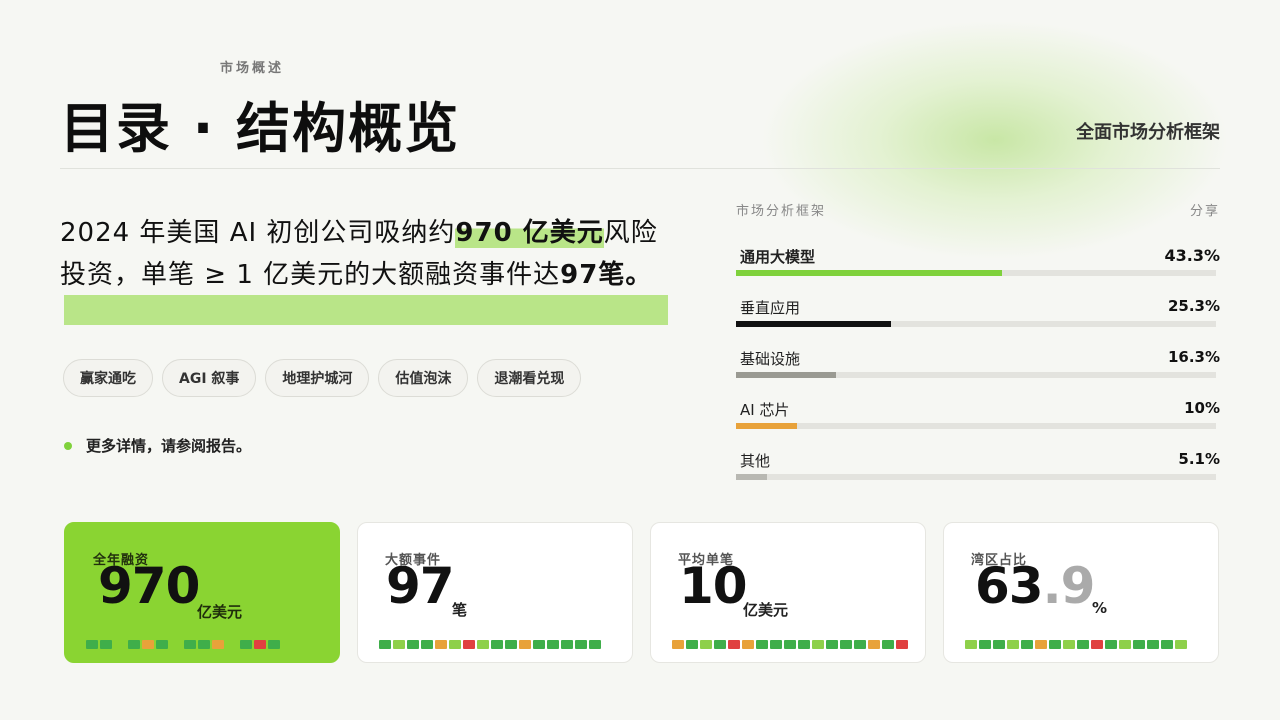 The image size is (1280, 720). I want to click on share-row-value: 10%, so click(1202, 408).